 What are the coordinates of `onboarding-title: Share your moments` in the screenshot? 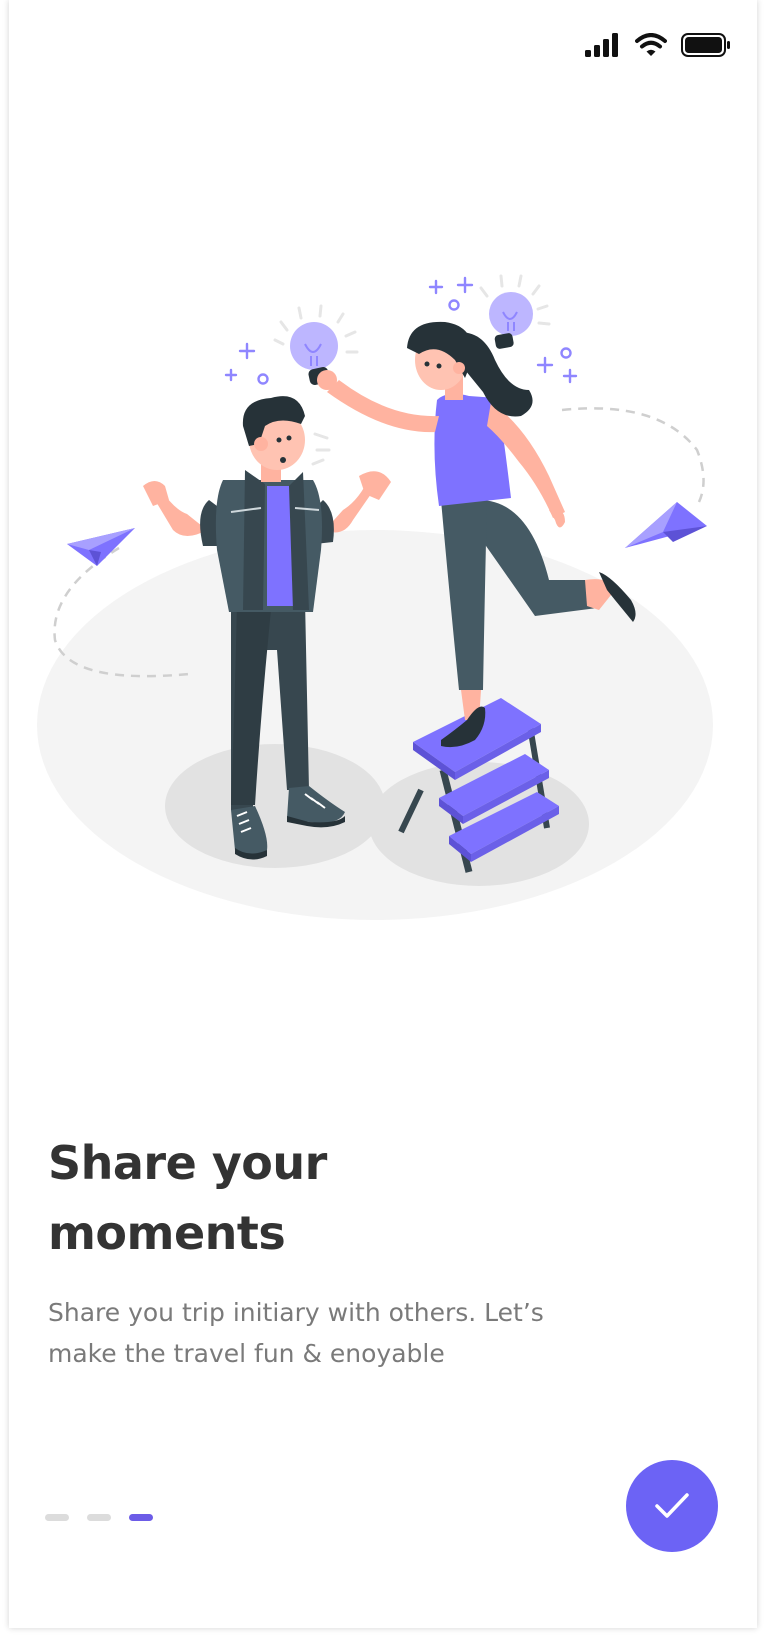 It's located at (187, 1198).